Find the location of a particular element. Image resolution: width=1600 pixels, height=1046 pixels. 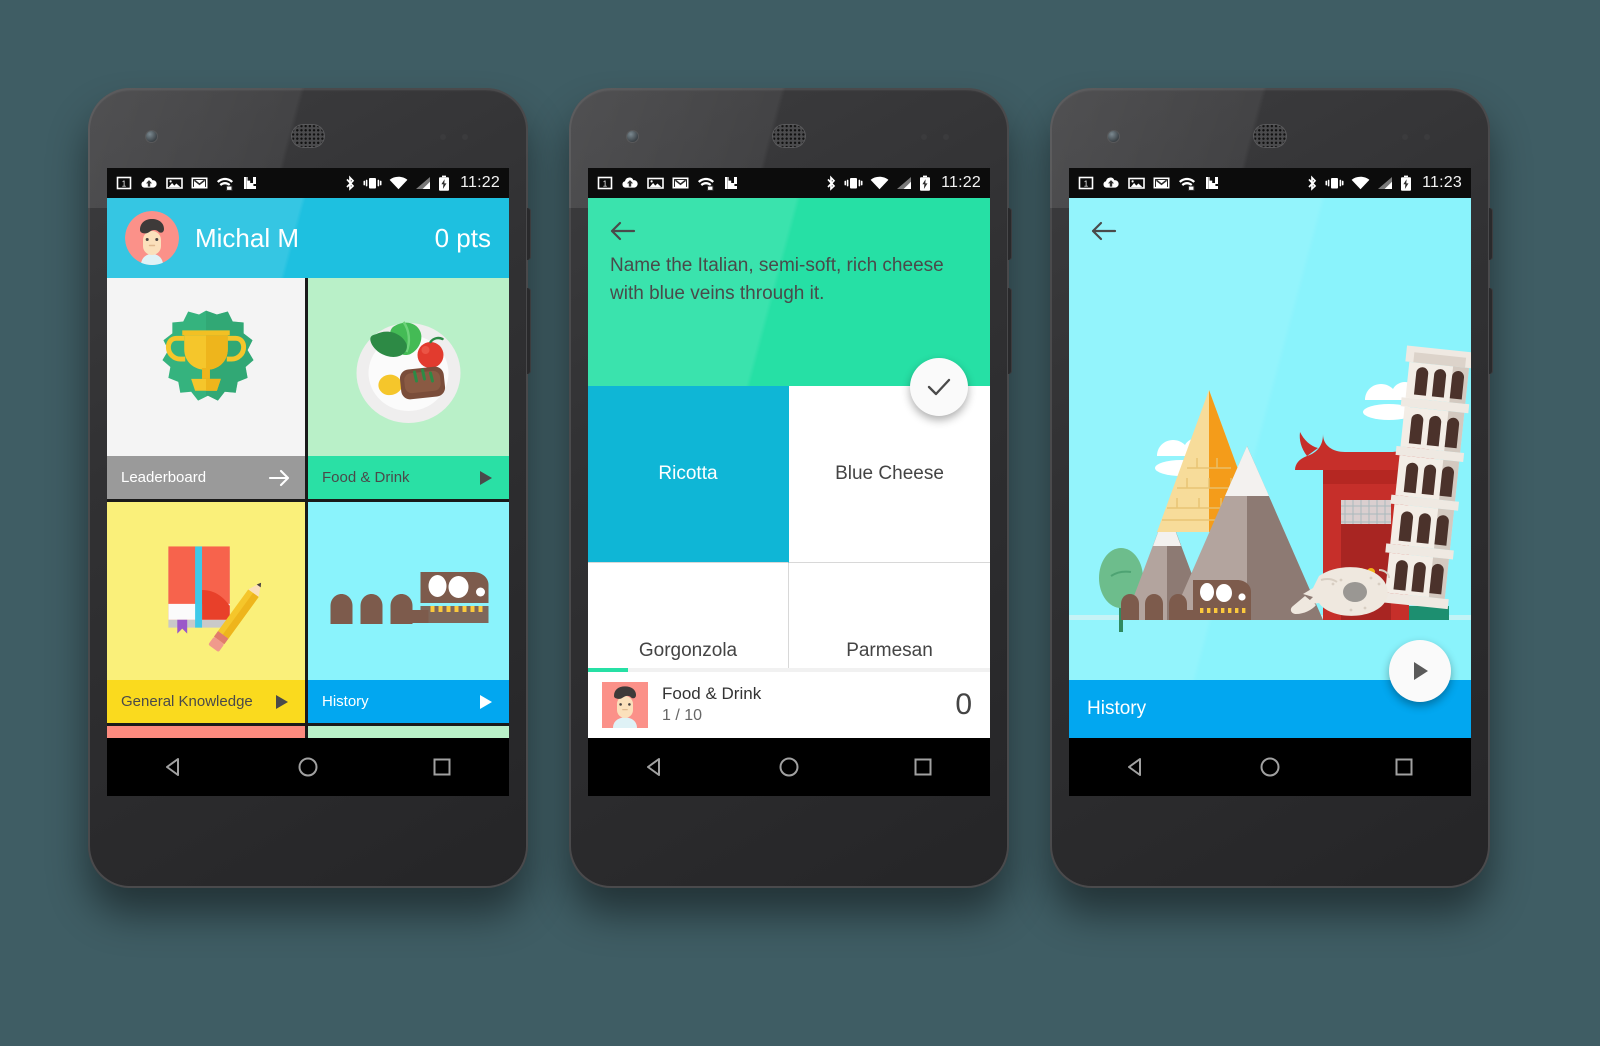

arrow-right-icon is located at coordinates (279, 477).